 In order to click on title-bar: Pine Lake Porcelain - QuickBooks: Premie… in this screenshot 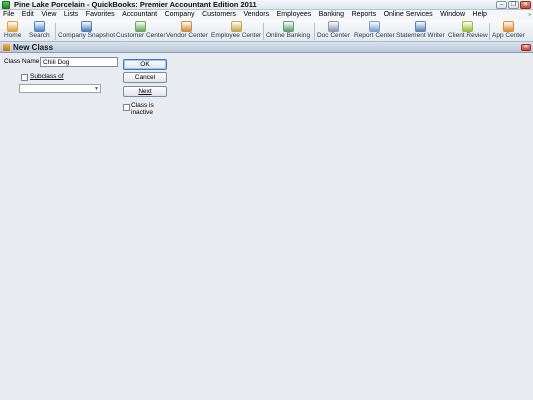, I will do `click(266, 5)`.